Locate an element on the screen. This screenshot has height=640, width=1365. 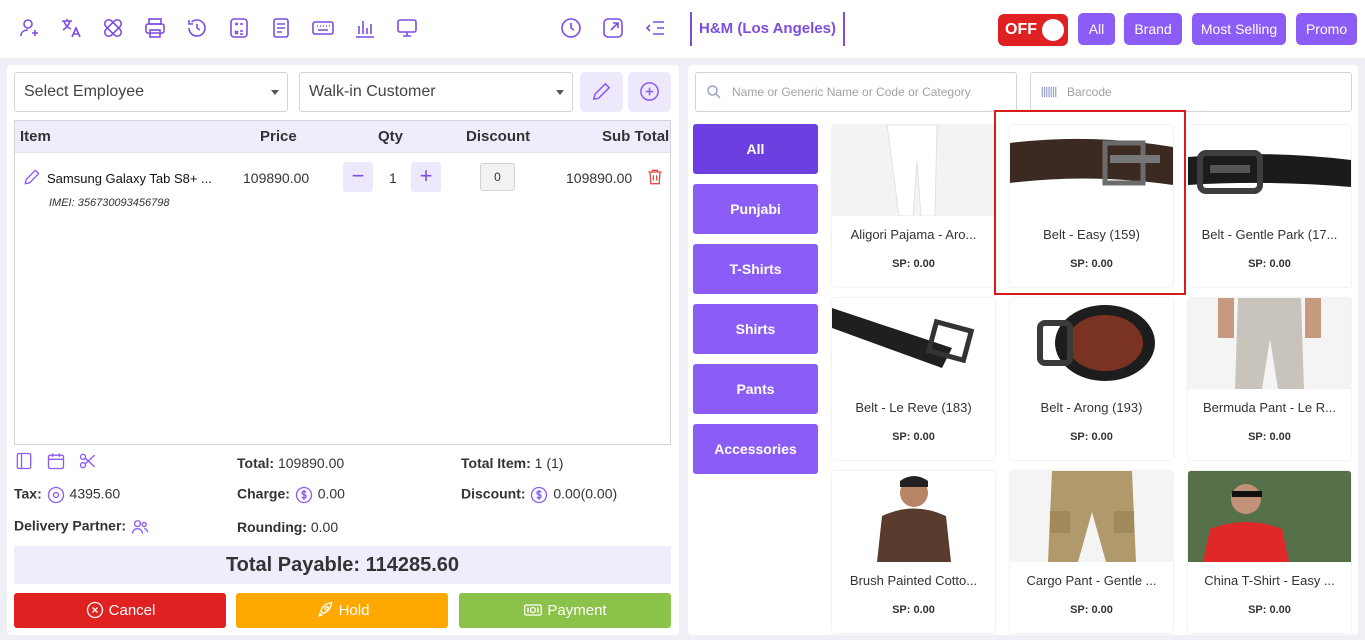
search-placeholder: Name or Generic Name or Code or Category is located at coordinates (851, 92).